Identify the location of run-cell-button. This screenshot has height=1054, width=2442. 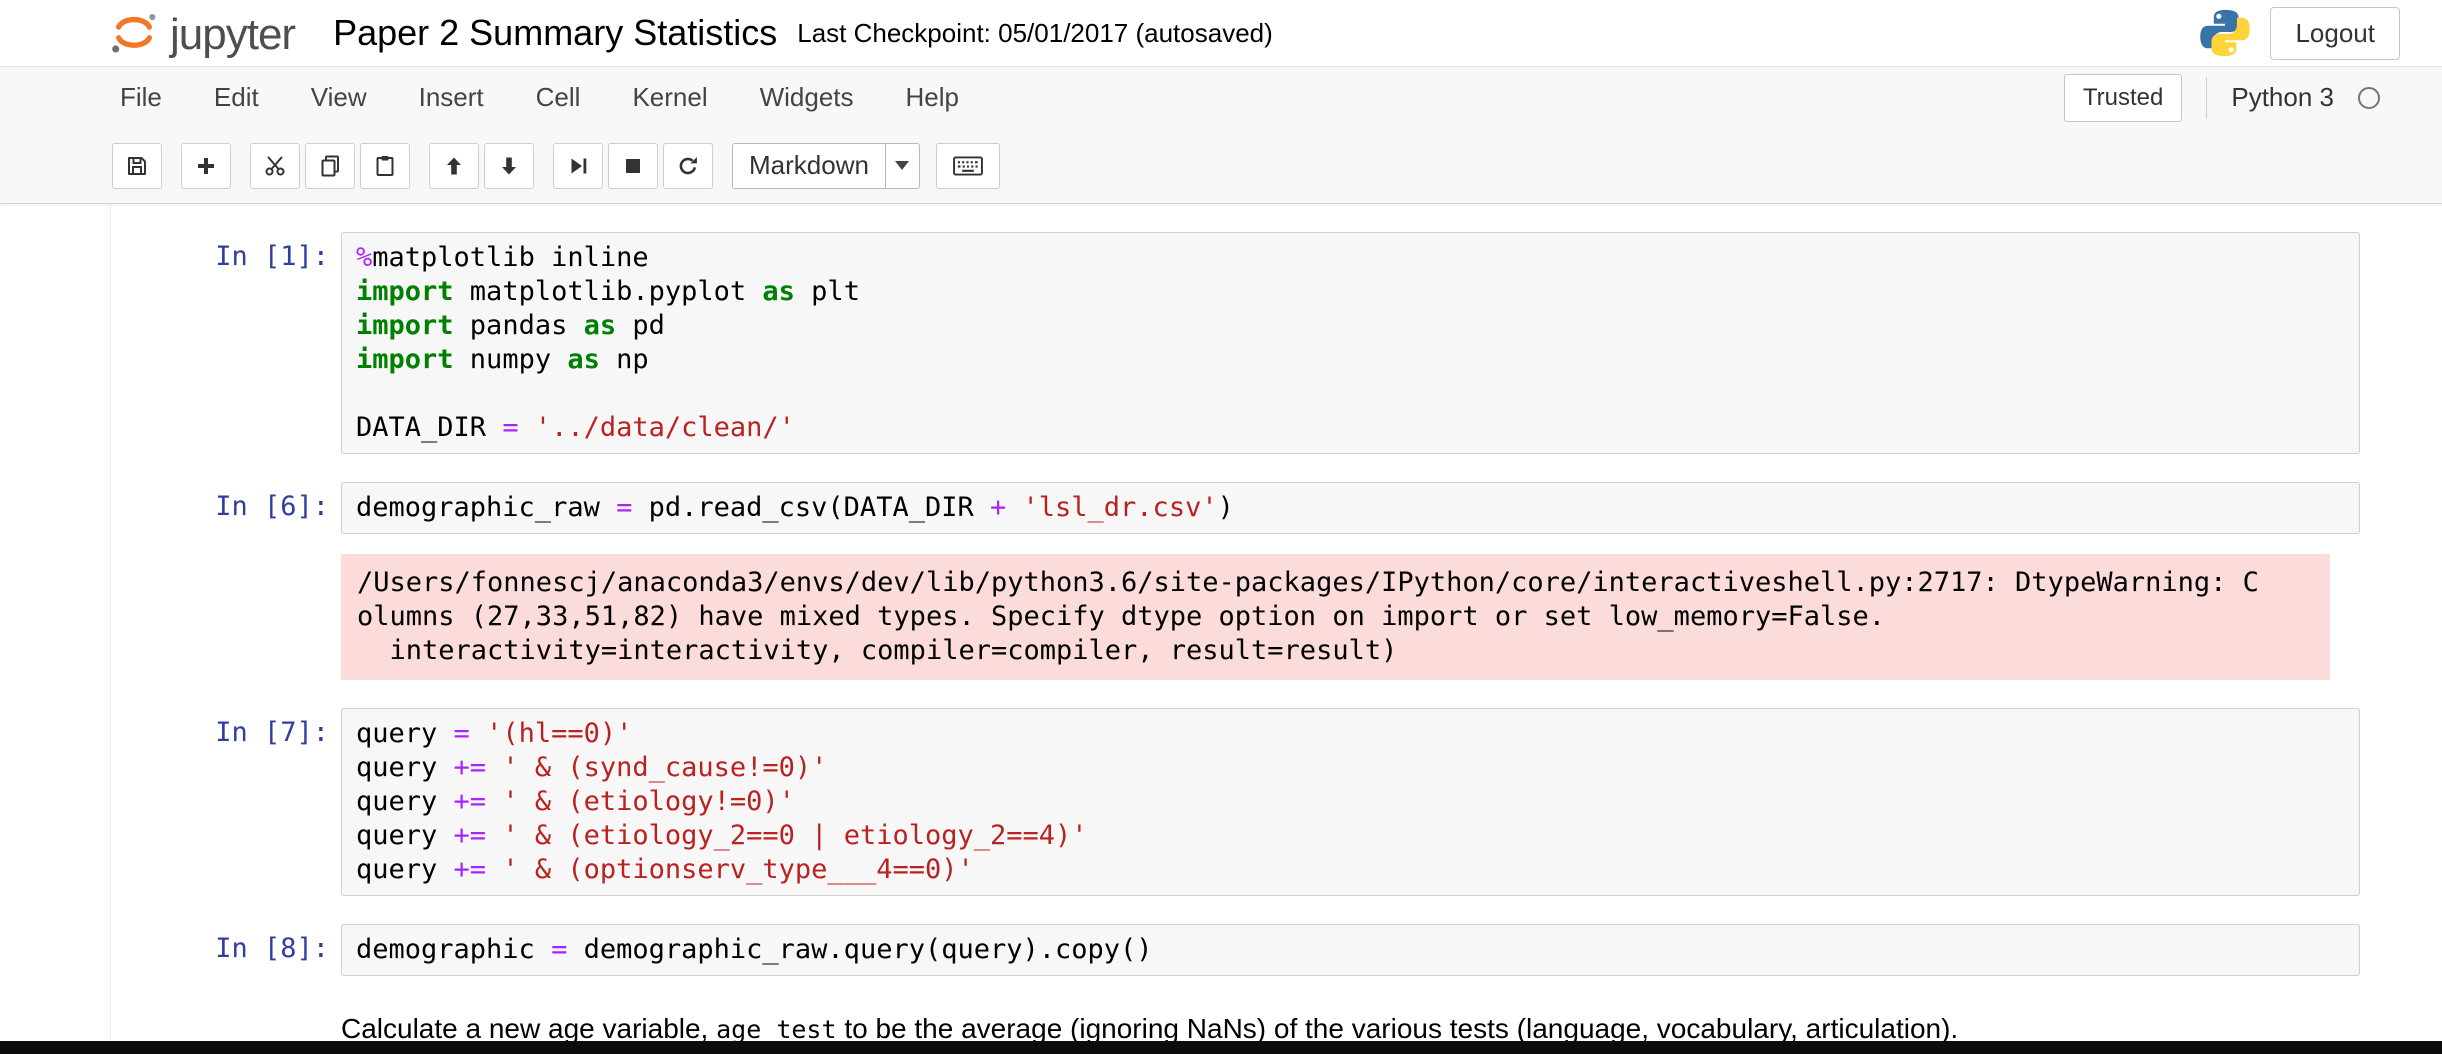
(578, 165).